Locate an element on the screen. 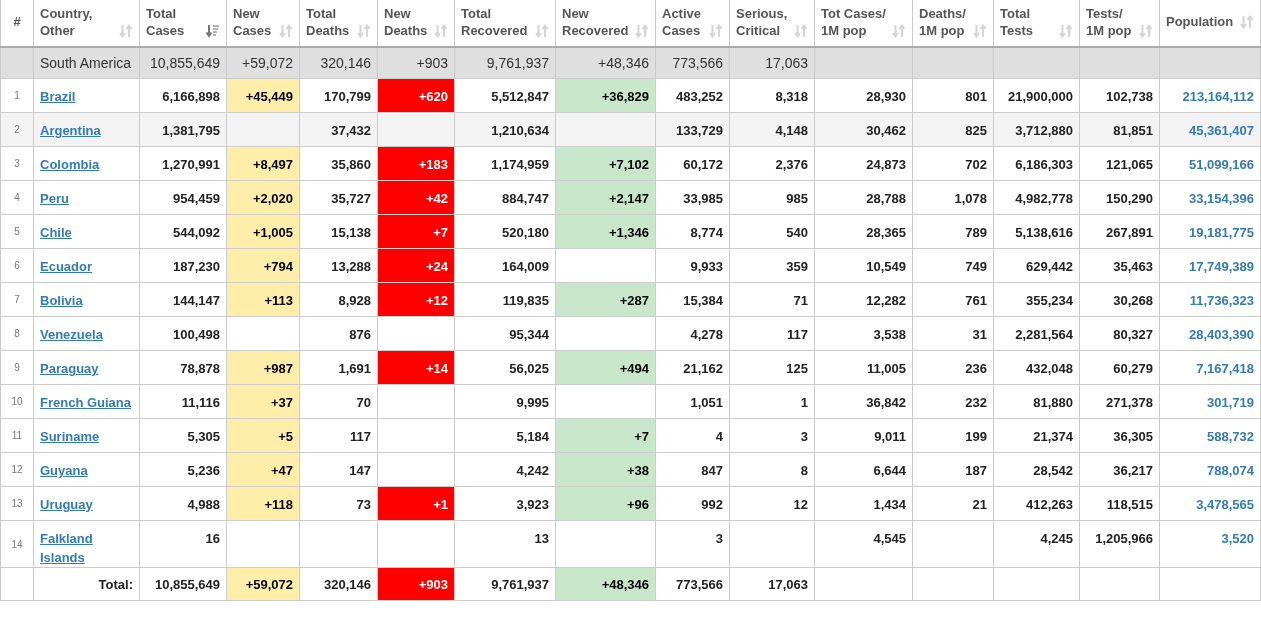 This screenshot has width=1261, height=634. table-cell: 4,278 is located at coordinates (706, 334).